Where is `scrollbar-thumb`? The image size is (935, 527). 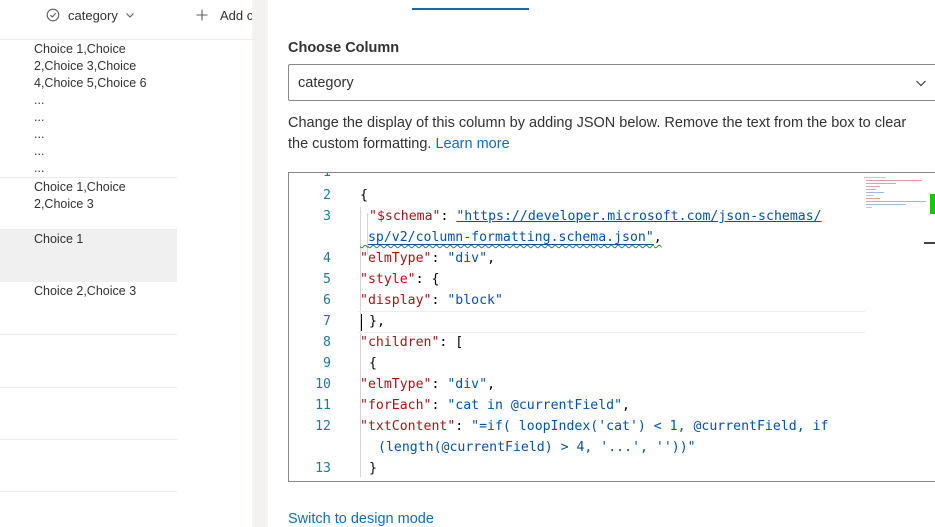
scrollbar-thumb is located at coordinates (929, 243).